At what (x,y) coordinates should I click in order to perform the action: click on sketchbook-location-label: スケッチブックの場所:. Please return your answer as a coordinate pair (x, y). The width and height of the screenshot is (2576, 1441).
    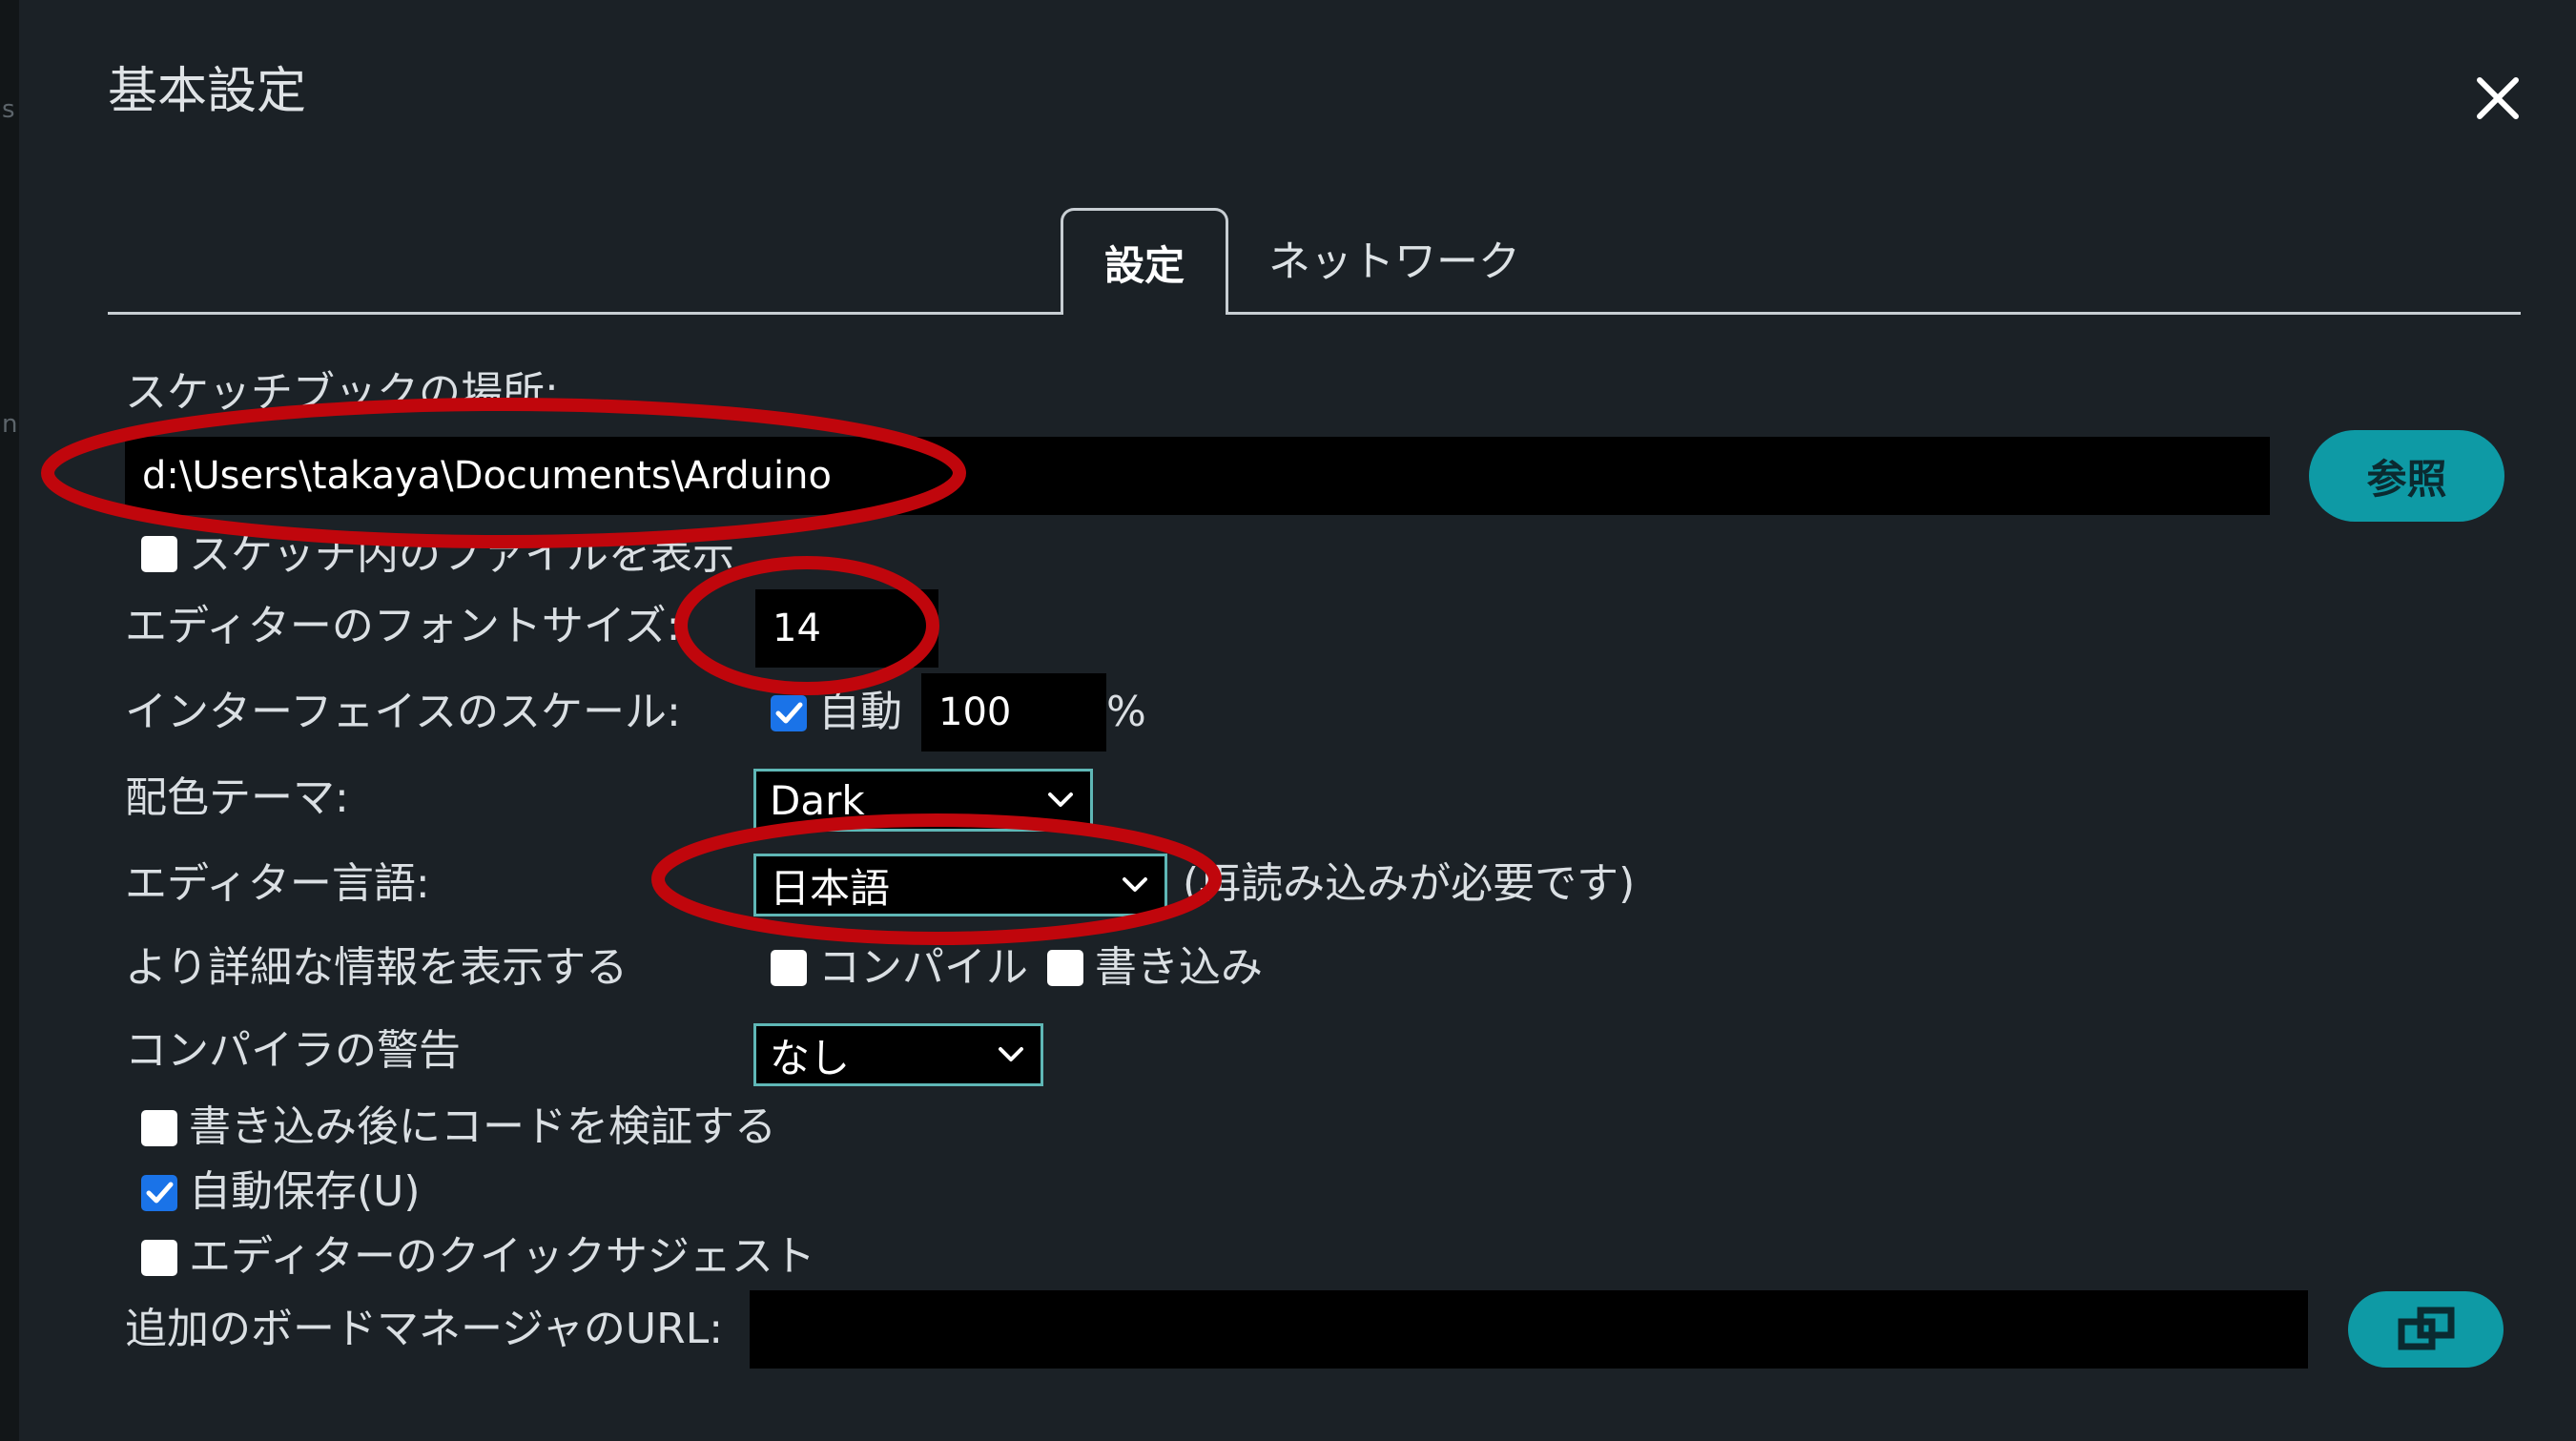
    Looking at the image, I should click on (342, 392).